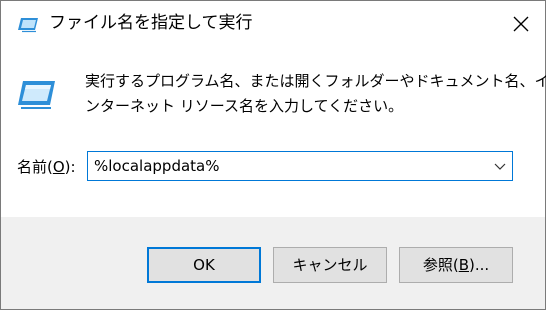 This screenshot has width=546, height=310. I want to click on chevron-down-icon, so click(500, 166).